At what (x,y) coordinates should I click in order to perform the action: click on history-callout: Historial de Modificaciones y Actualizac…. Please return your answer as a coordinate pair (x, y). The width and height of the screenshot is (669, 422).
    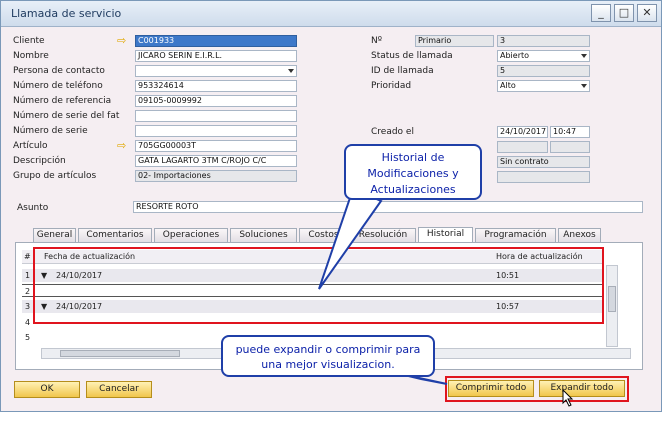
    Looking at the image, I should click on (413, 172).